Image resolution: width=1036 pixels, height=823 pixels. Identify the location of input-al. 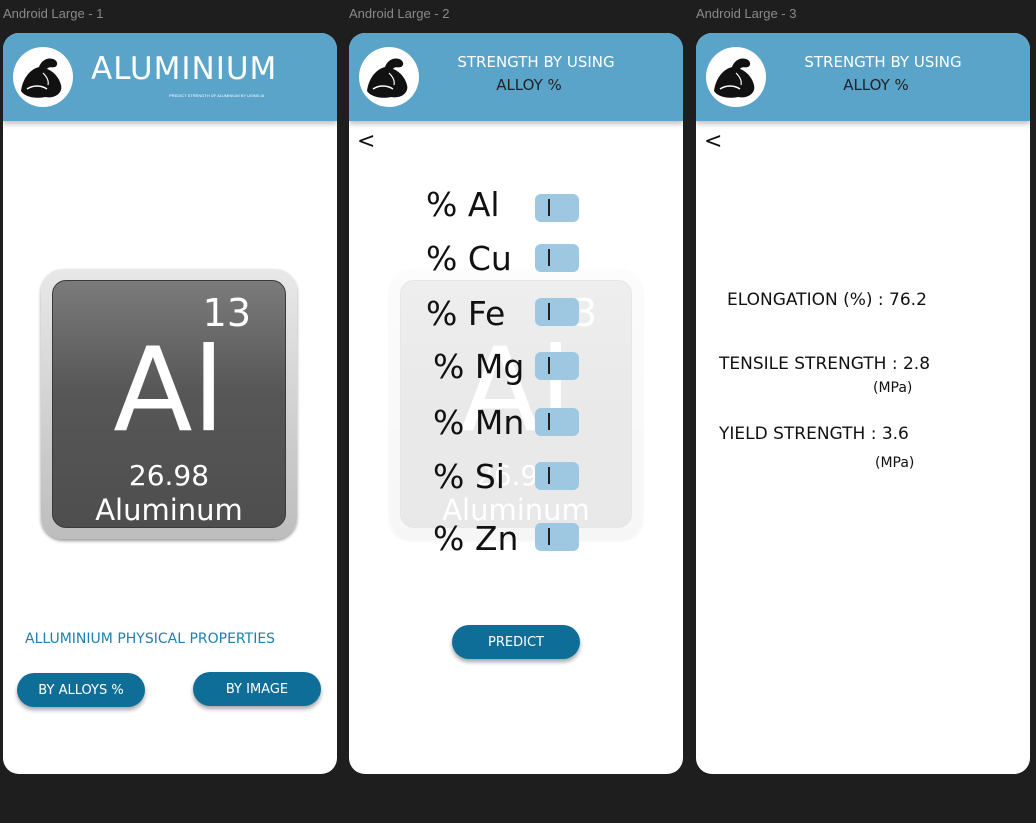
(557, 208).